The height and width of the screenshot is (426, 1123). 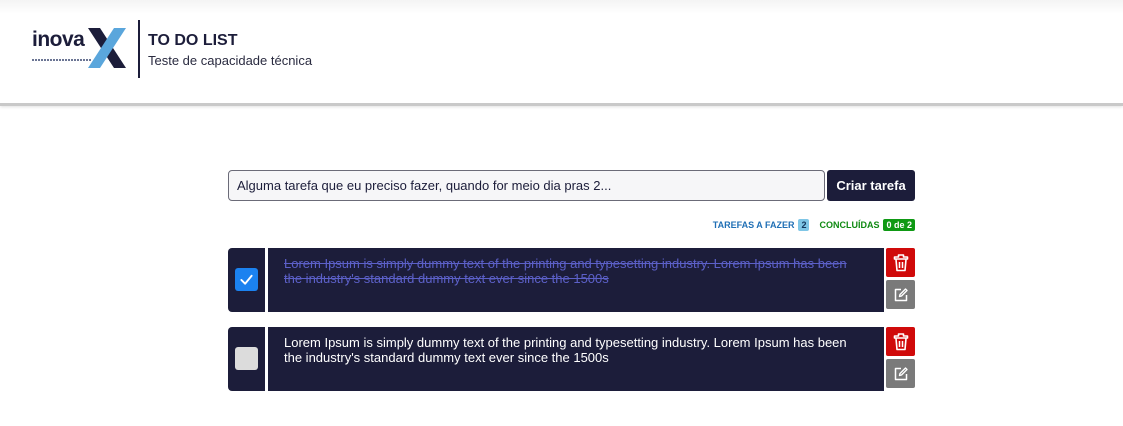 What do you see at coordinates (814, 224) in the screenshot?
I see `task-counters: TAREFAS A FAZER 2 CONCLUÍDAS 0 de 2` at bounding box center [814, 224].